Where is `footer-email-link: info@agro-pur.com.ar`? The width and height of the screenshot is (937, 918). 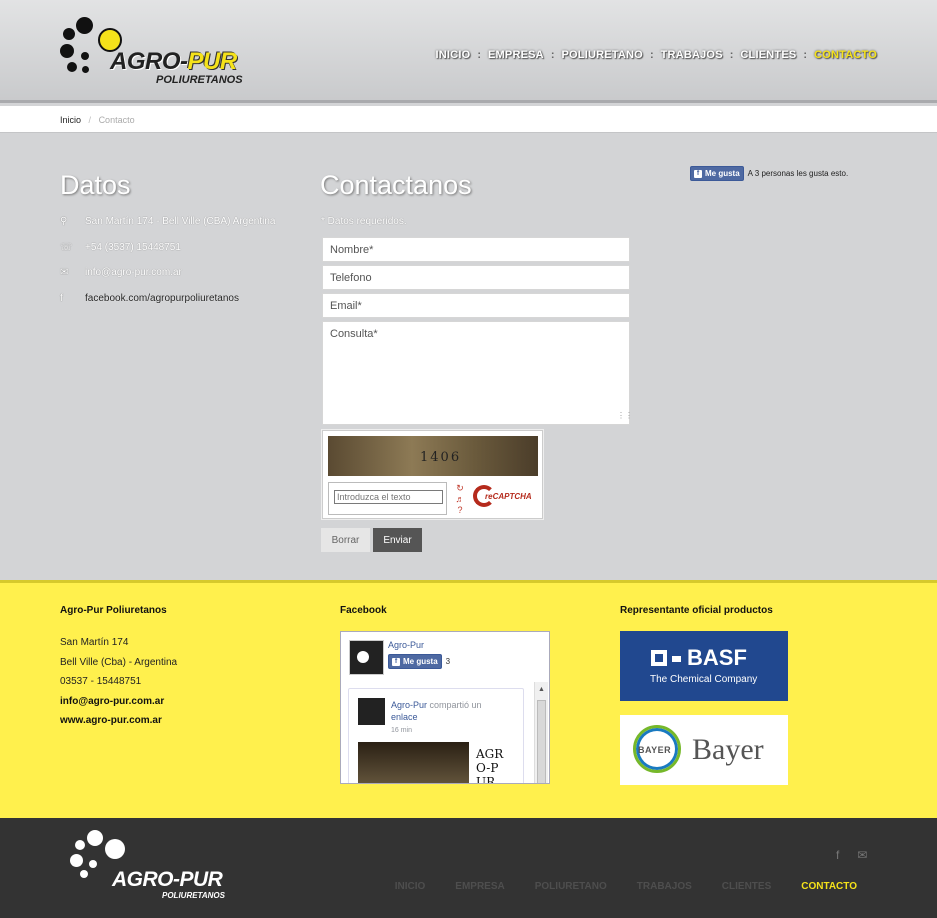
footer-email-link: info@agro-pur.com.ar is located at coordinates (118, 702).